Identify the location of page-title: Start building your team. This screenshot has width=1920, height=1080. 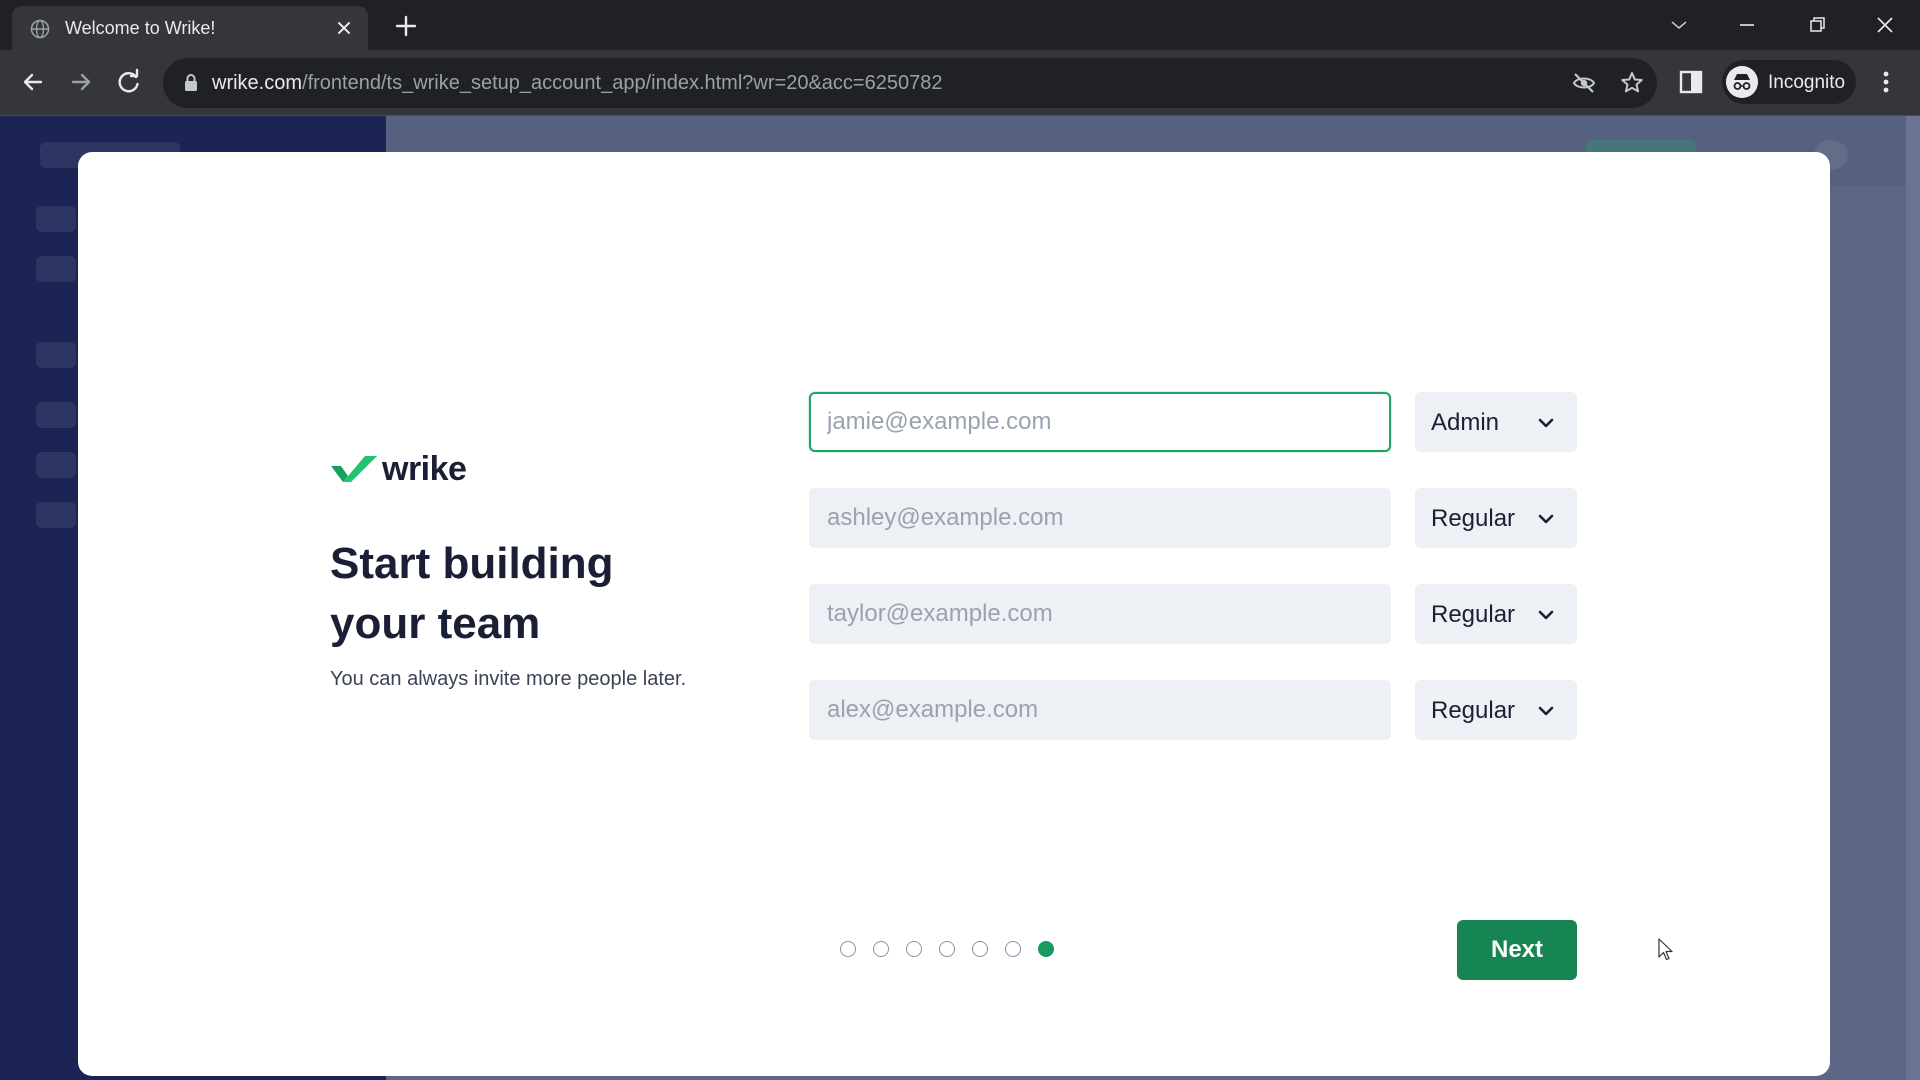
(472, 593).